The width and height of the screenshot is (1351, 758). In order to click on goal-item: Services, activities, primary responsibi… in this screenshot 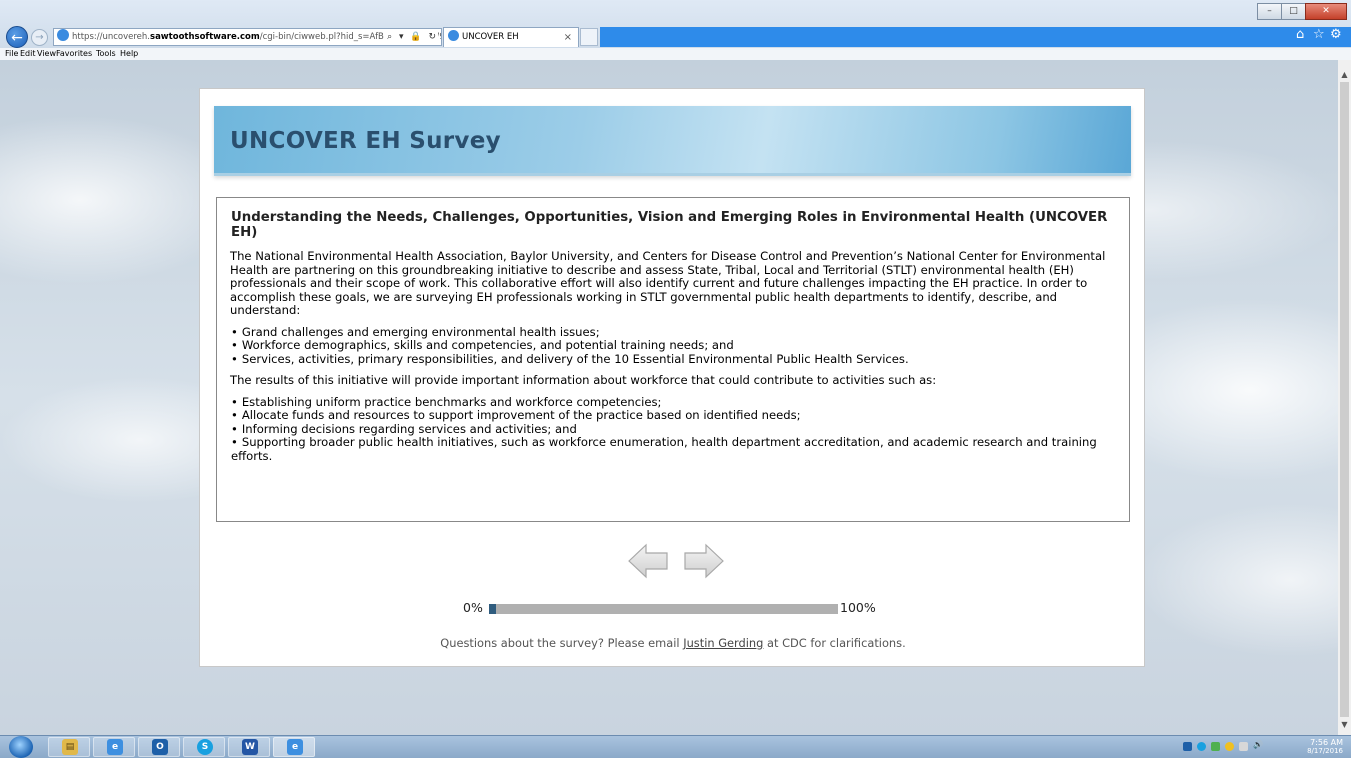, I will do `click(673, 359)`.